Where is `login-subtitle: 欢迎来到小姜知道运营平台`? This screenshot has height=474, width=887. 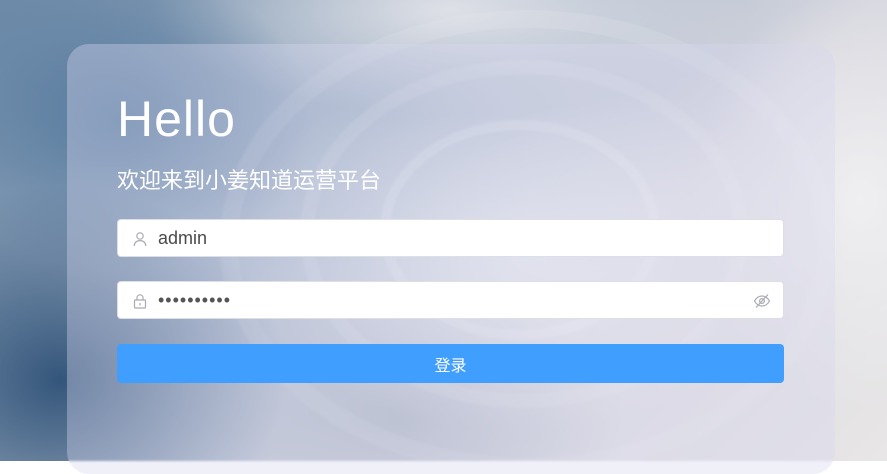 login-subtitle: 欢迎来到小姜知道运营平台 is located at coordinates (249, 181).